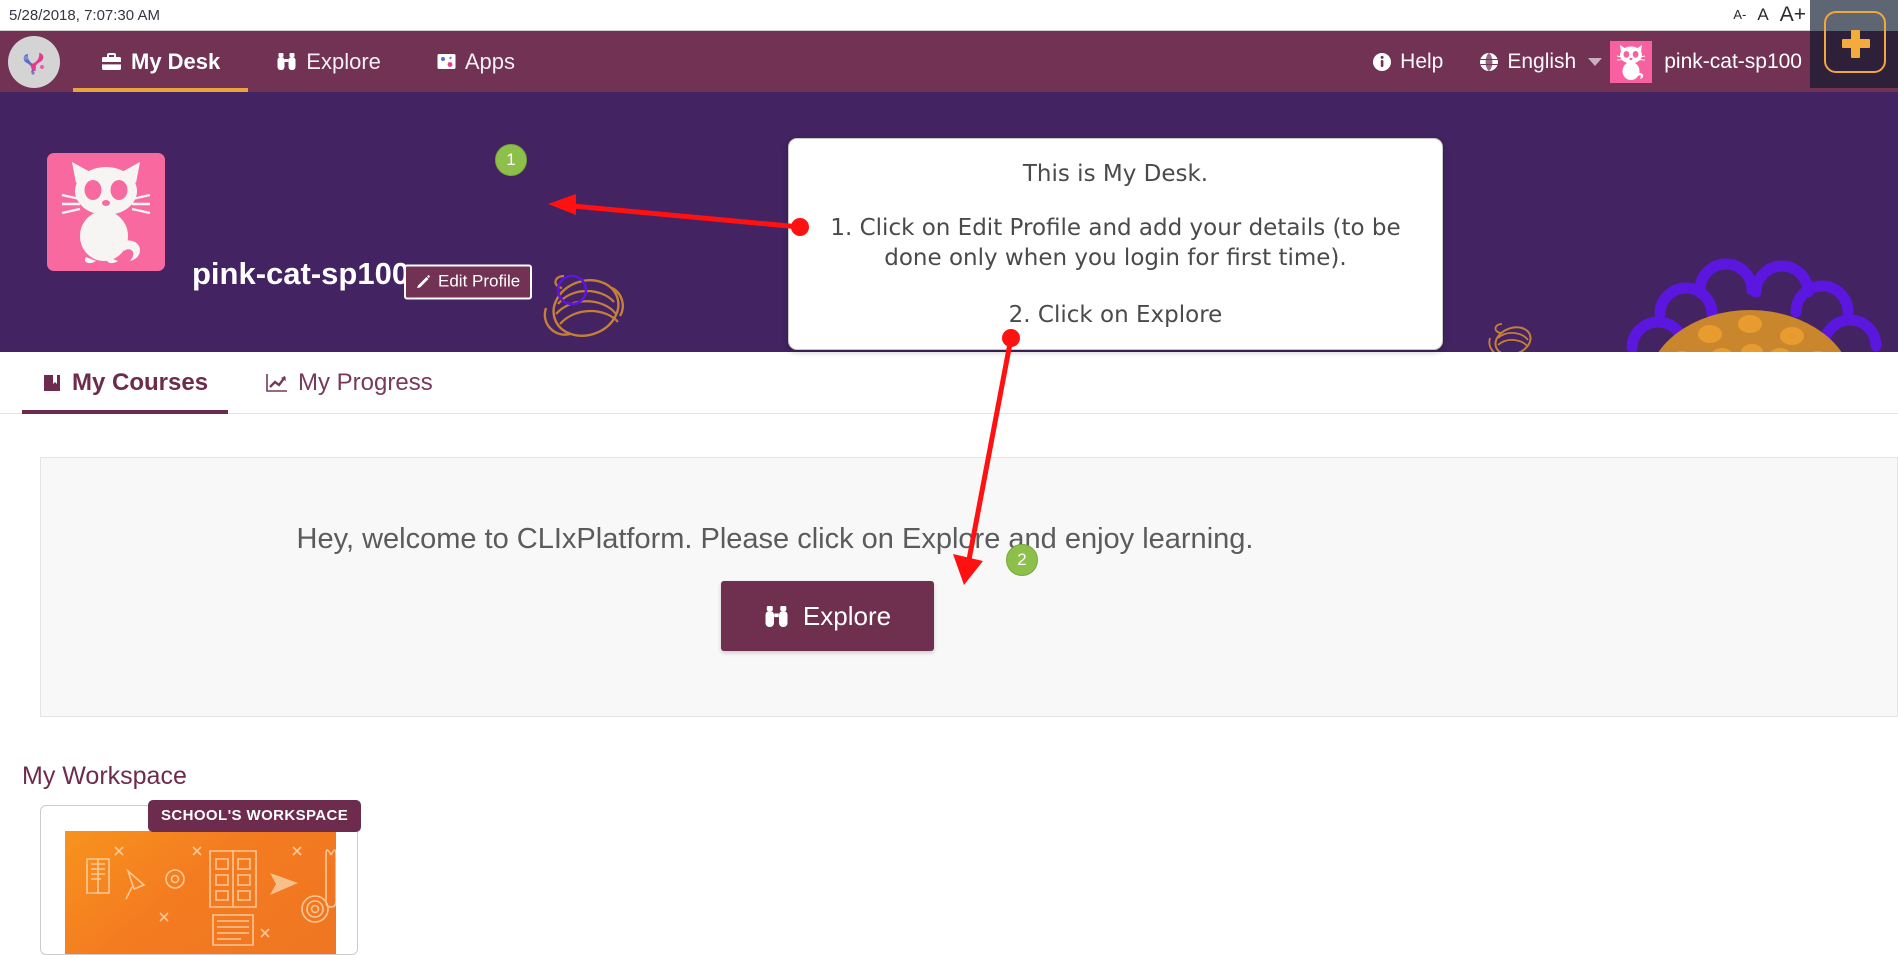 The width and height of the screenshot is (1898, 955). I want to click on pink-cat-avatar-glyph, so click(1631, 62).